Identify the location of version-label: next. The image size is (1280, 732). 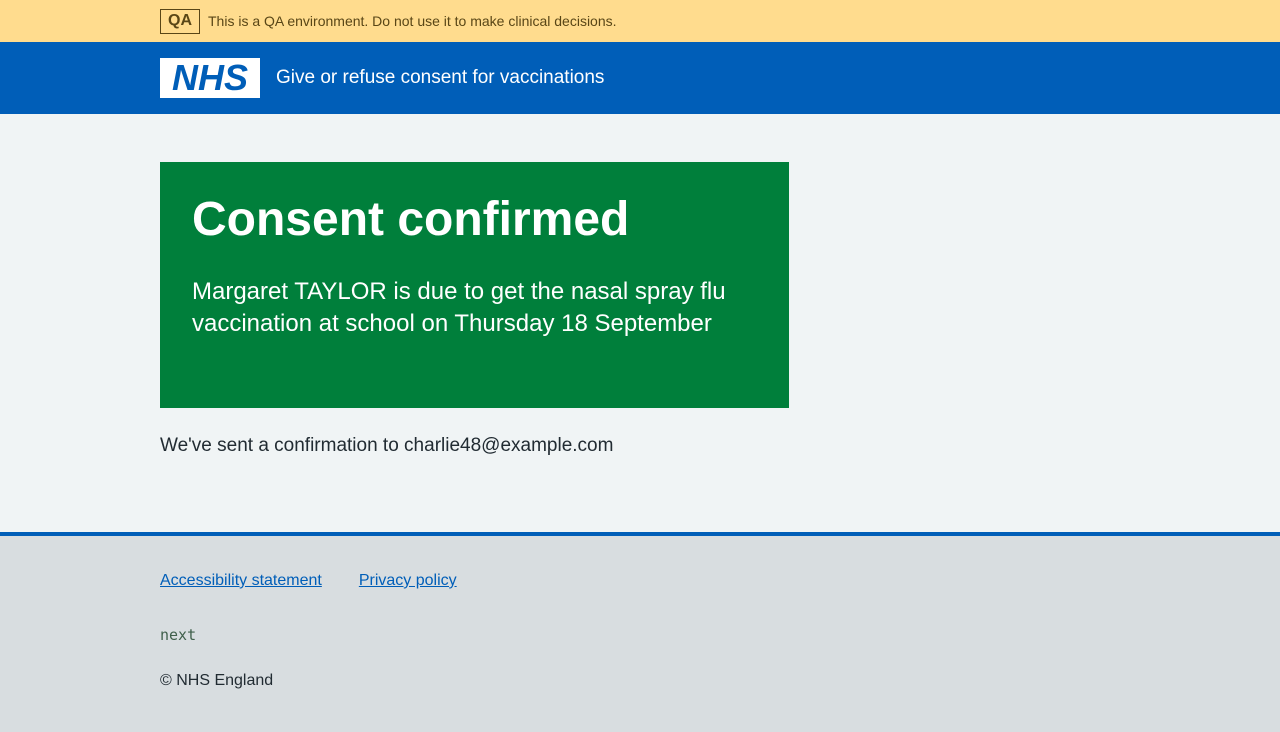
(178, 635).